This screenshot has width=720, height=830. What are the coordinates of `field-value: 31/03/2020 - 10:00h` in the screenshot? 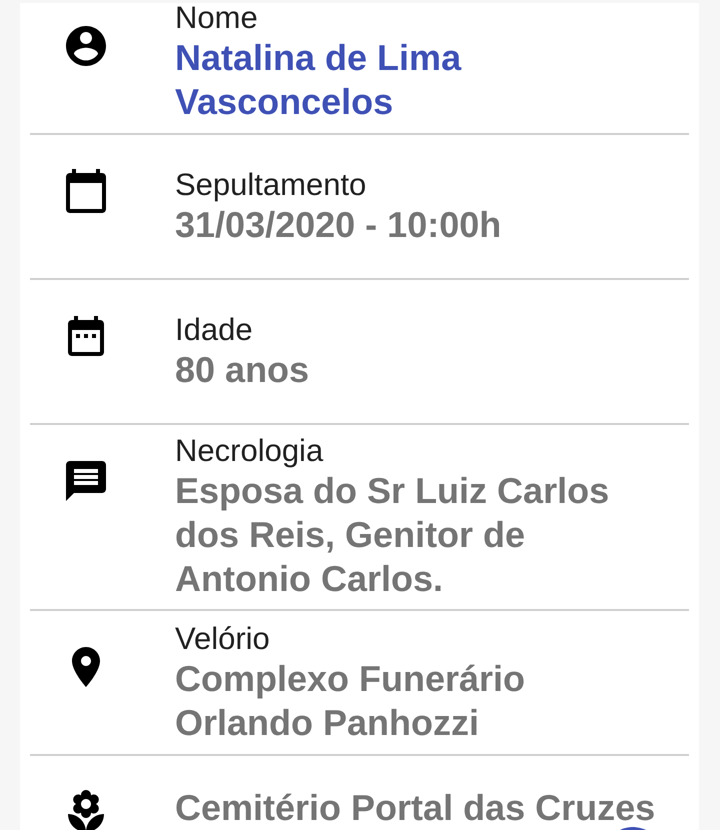 It's located at (338, 224).